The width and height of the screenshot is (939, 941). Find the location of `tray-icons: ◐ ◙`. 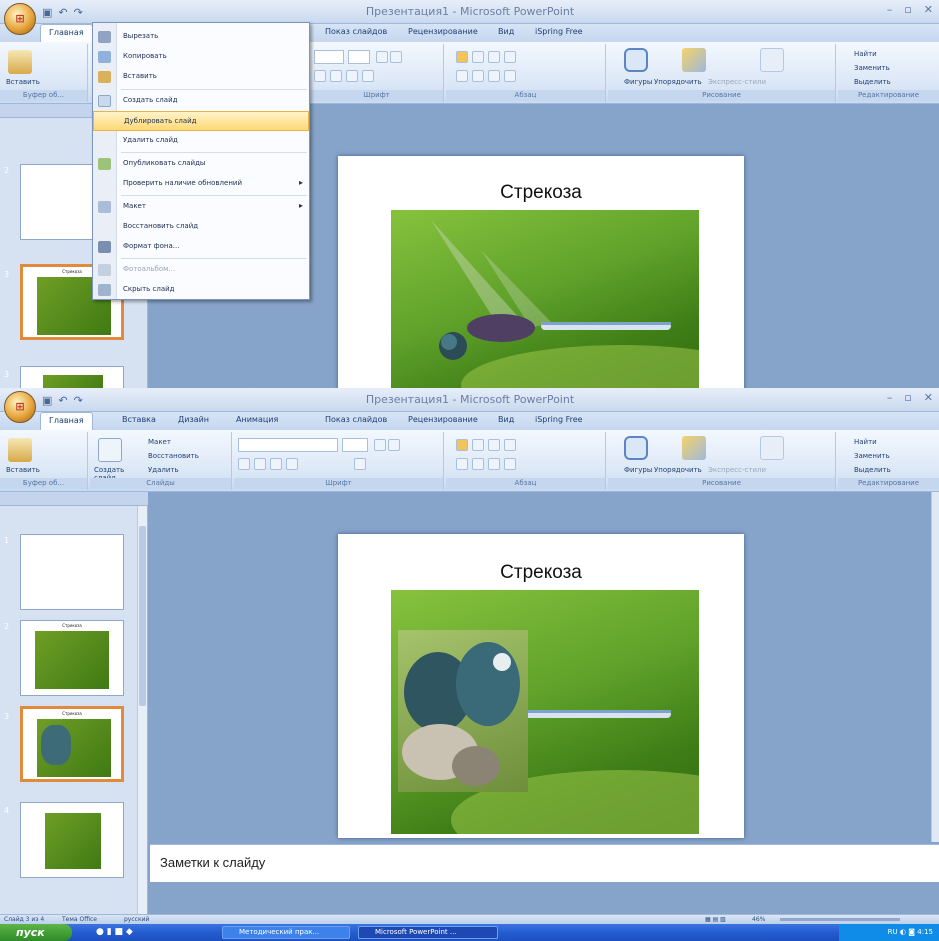

tray-icons: ◐ ◙ is located at coordinates (907, 932).